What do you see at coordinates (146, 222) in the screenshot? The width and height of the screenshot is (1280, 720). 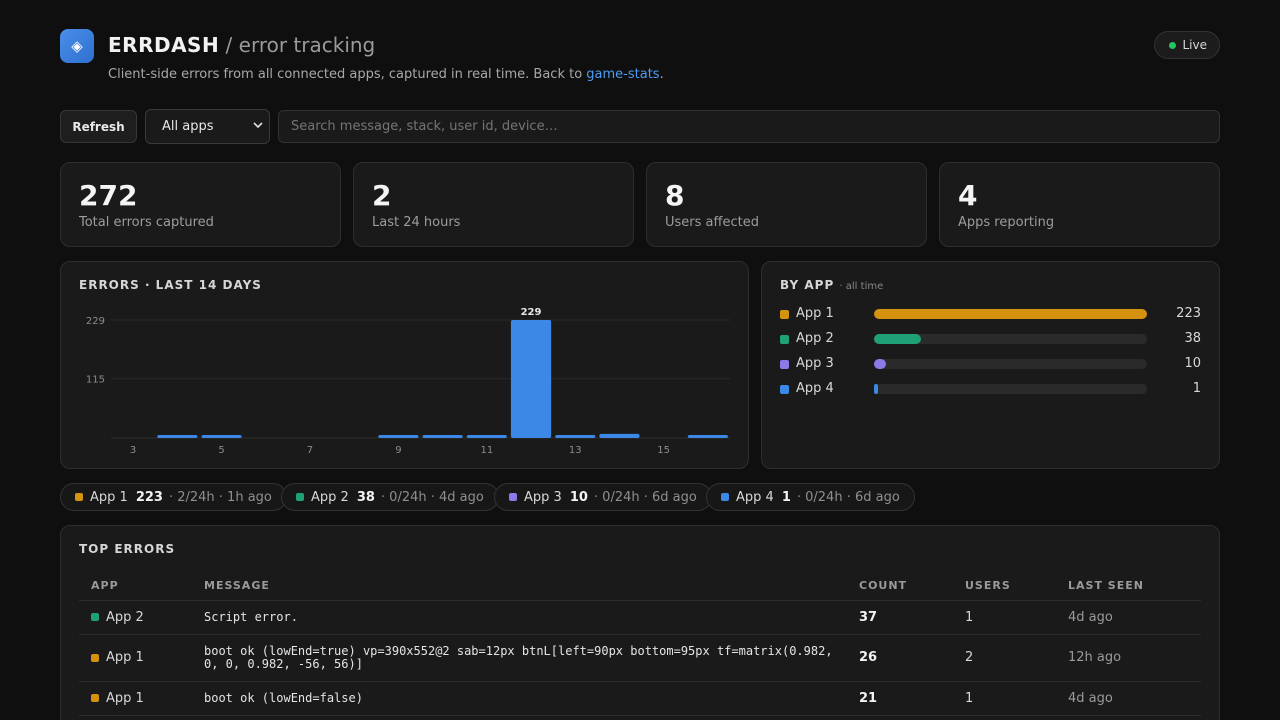 I see `stat-label: Total errors captured` at bounding box center [146, 222].